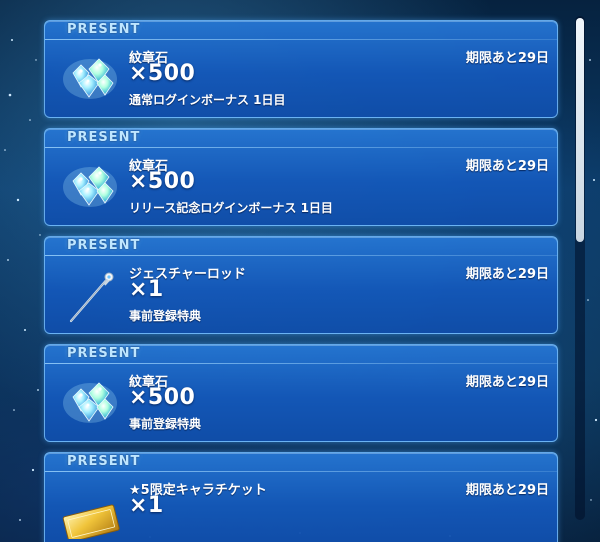  I want to click on item-description: 通常ログインボーナス 1日目, so click(207, 100).